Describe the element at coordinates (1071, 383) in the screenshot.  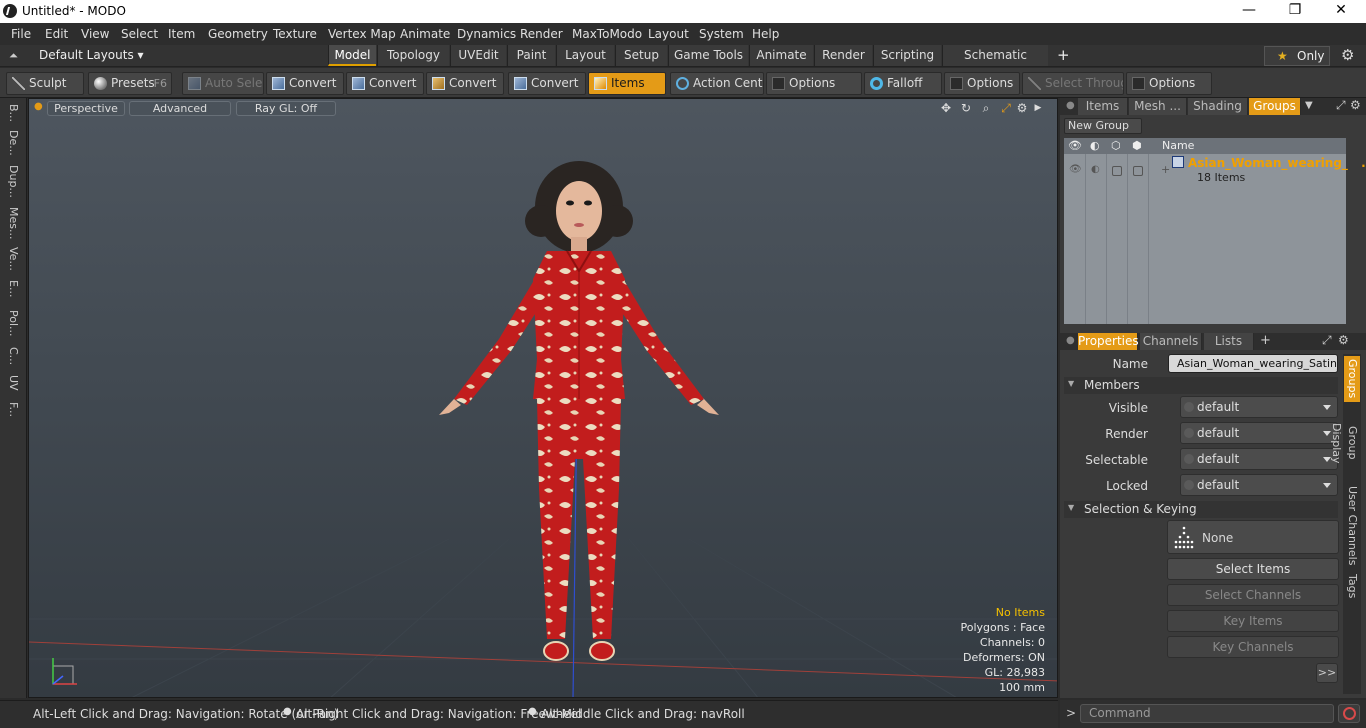
I see `members-collapse-icon: ▼` at that location.